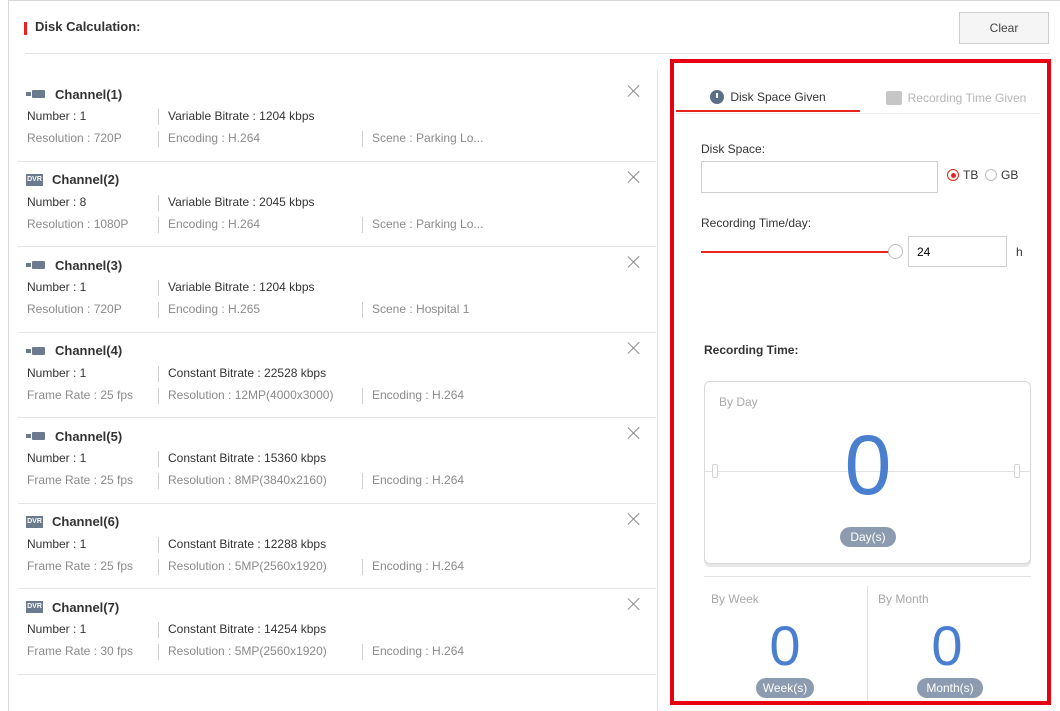 Image resolution: width=1060 pixels, height=711 pixels. Describe the element at coordinates (78, 223) in the screenshot. I see `channel-detail-1: Resolution : 1080P` at that location.